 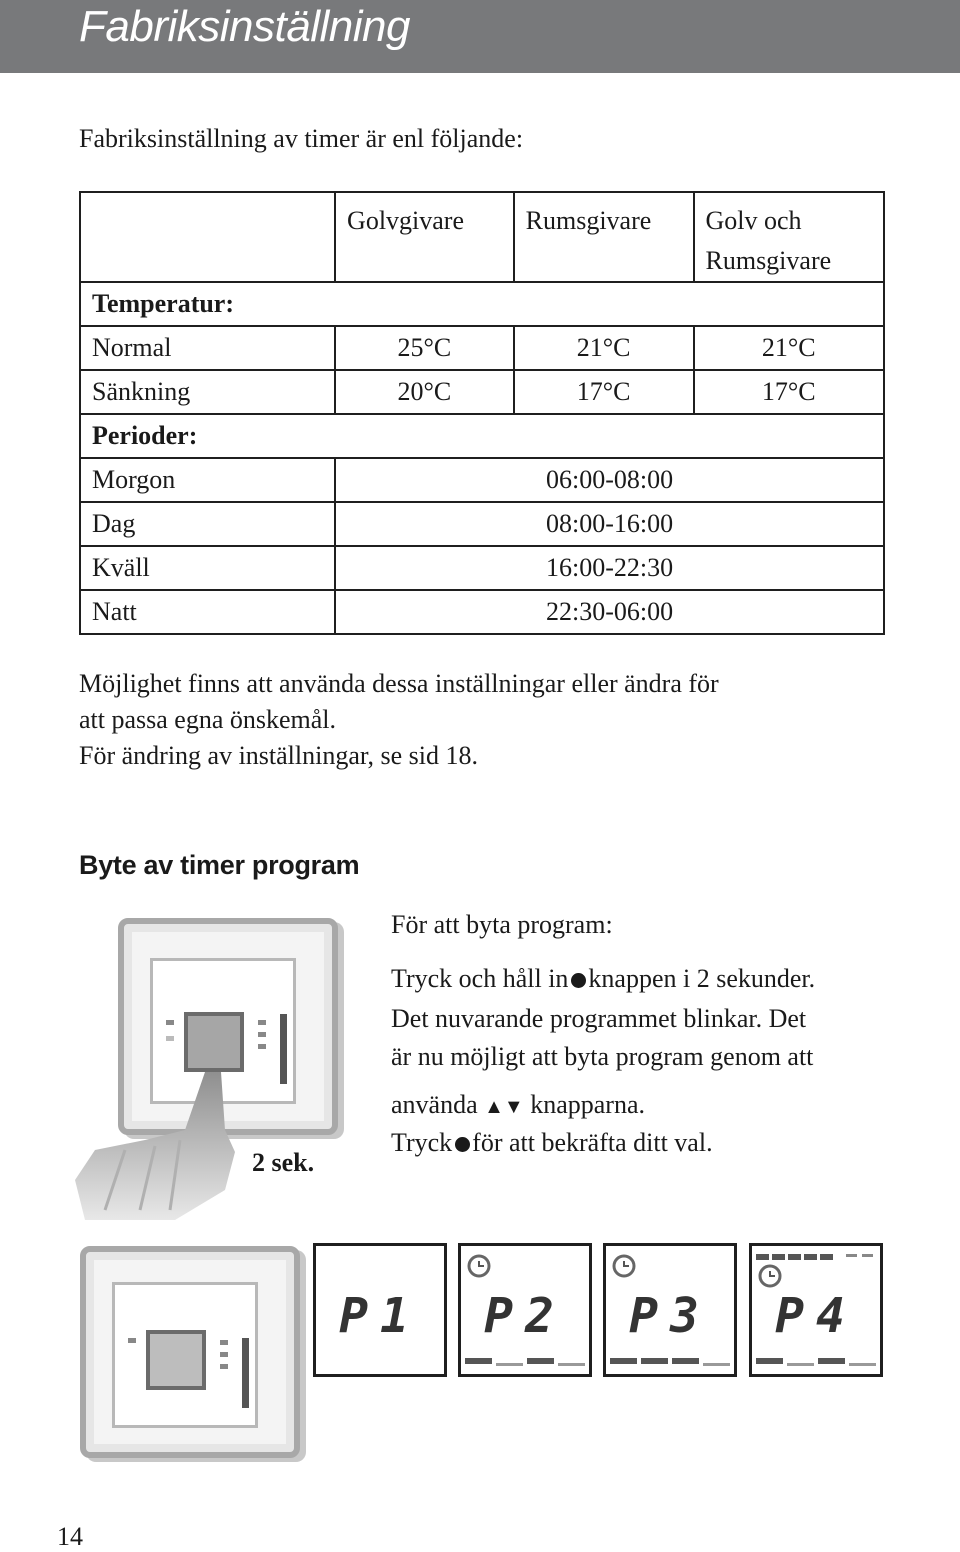 I want to click on cell-value: 22:30-06:00, so click(x=609, y=612).